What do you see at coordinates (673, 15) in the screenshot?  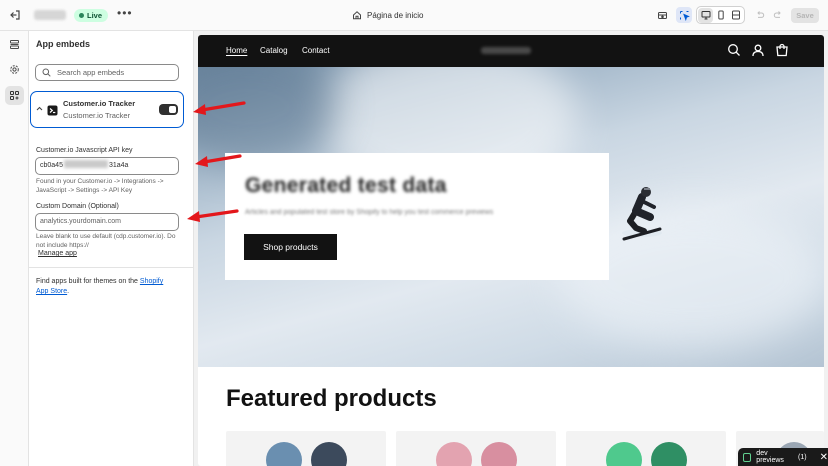 I see `topbar-tools` at bounding box center [673, 15].